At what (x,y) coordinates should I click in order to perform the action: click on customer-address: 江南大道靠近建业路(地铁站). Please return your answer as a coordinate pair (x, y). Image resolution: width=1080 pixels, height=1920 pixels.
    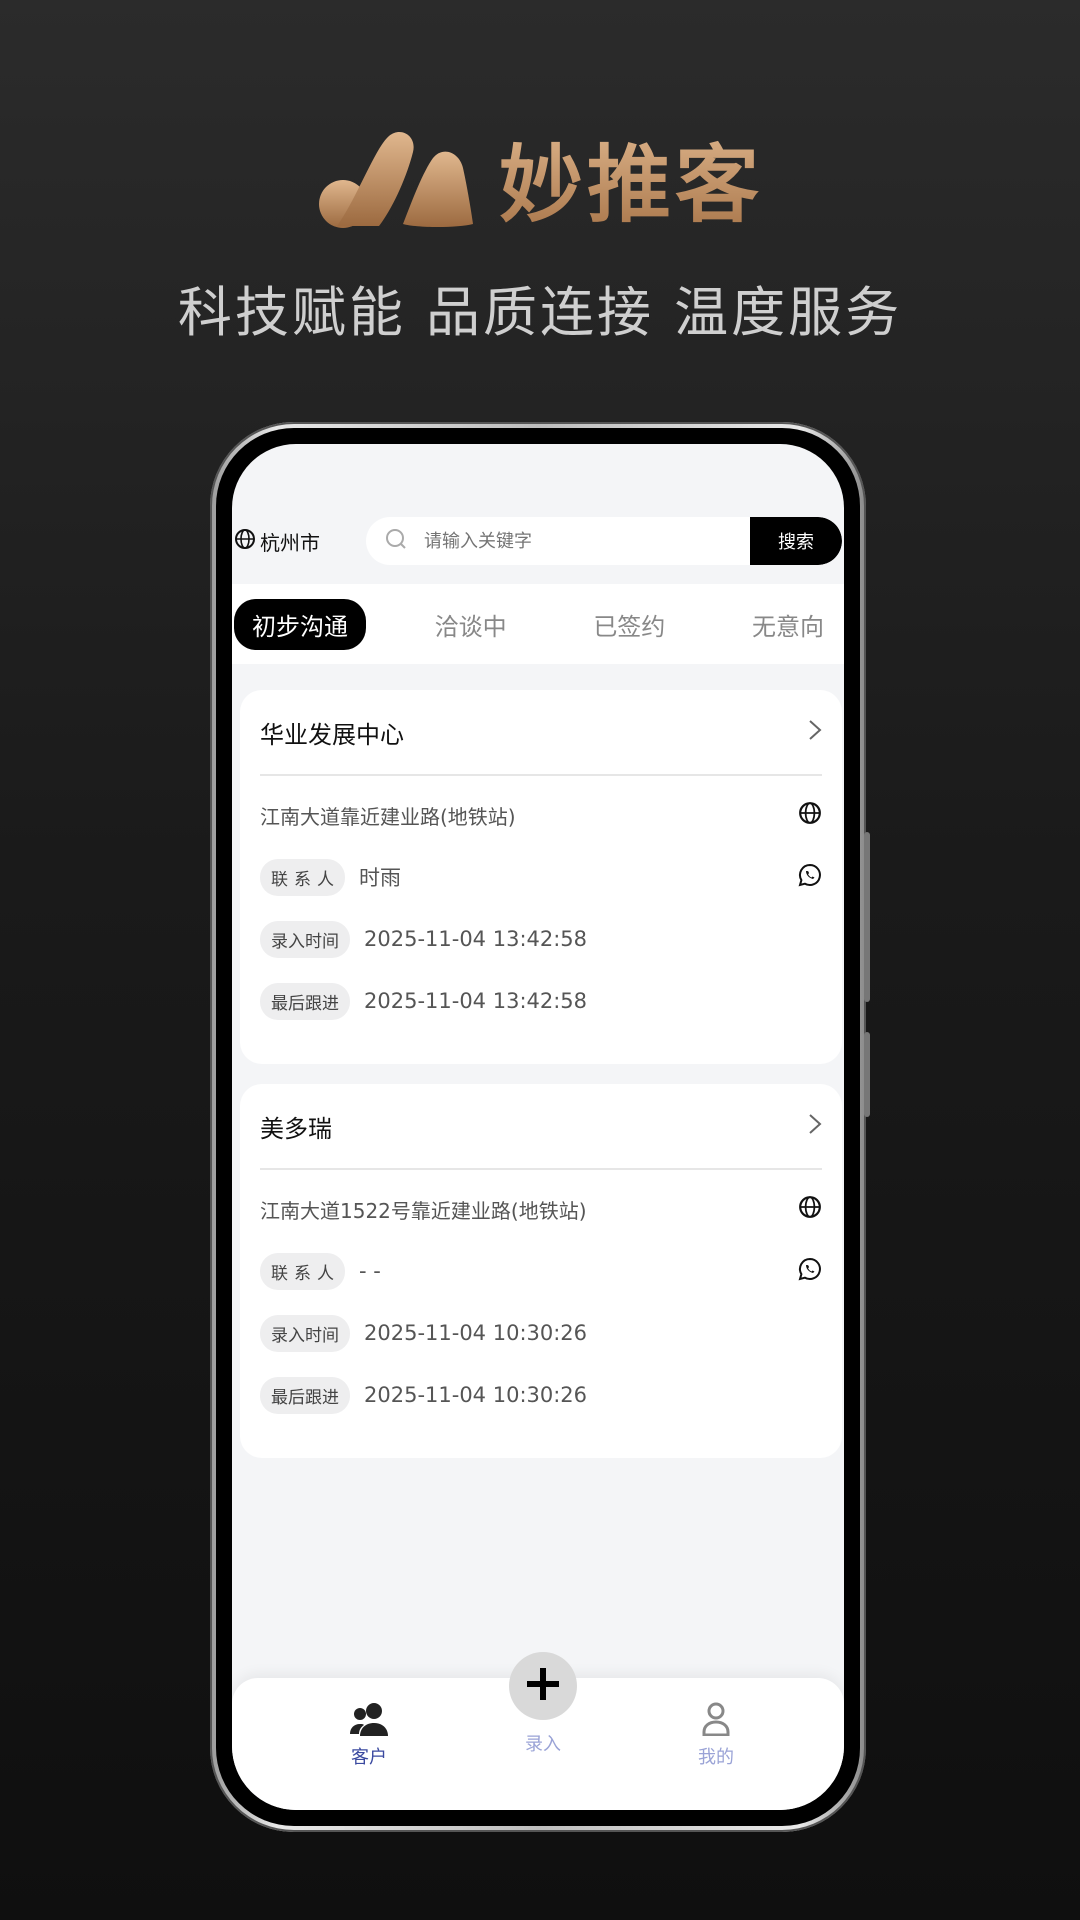
    Looking at the image, I should click on (388, 816).